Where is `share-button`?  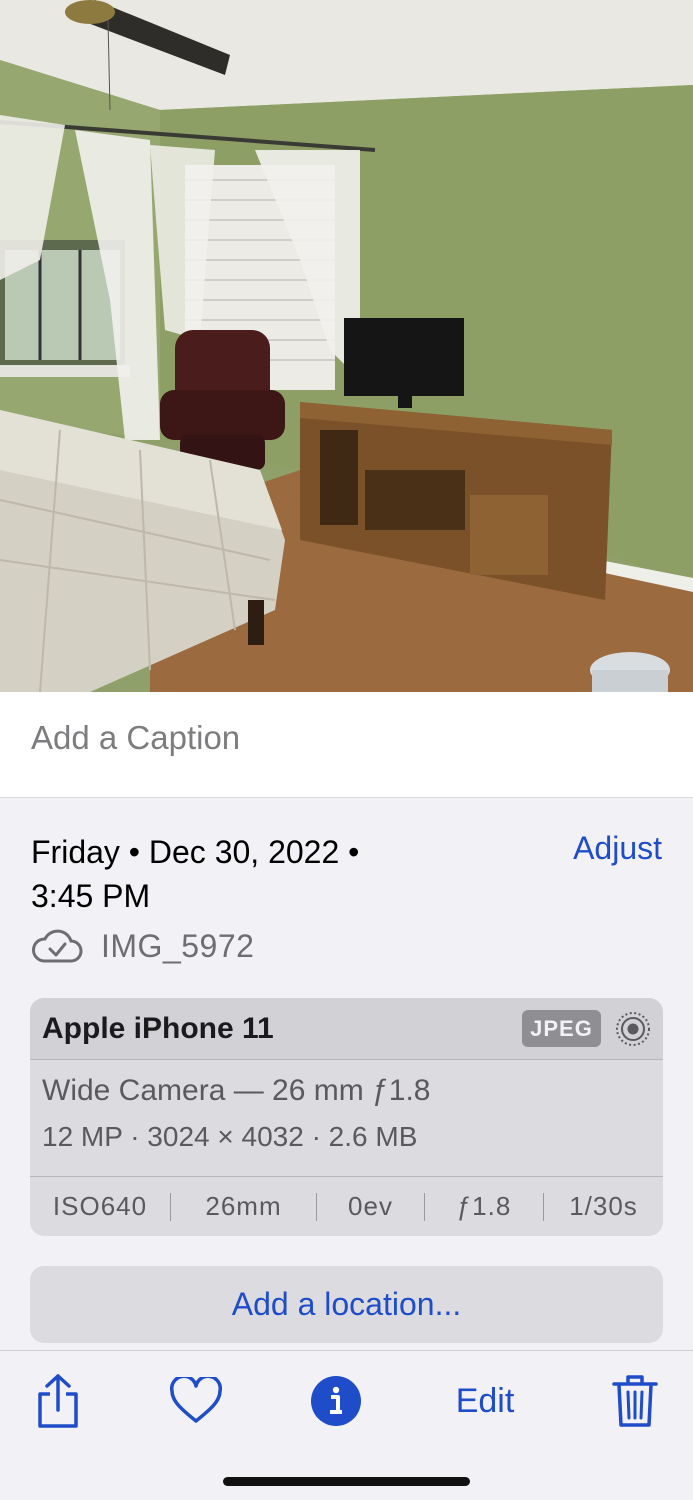
share-button is located at coordinates (58, 1401).